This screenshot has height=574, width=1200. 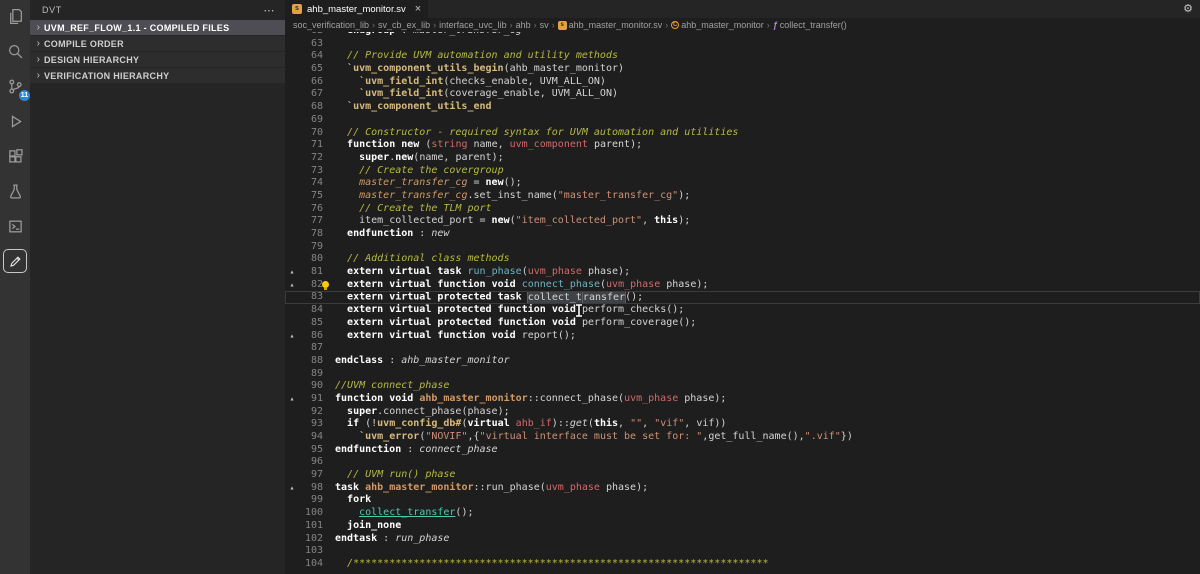 What do you see at coordinates (331, 25) in the screenshot?
I see `breadcrumb-item: soc_verification_lib` at bounding box center [331, 25].